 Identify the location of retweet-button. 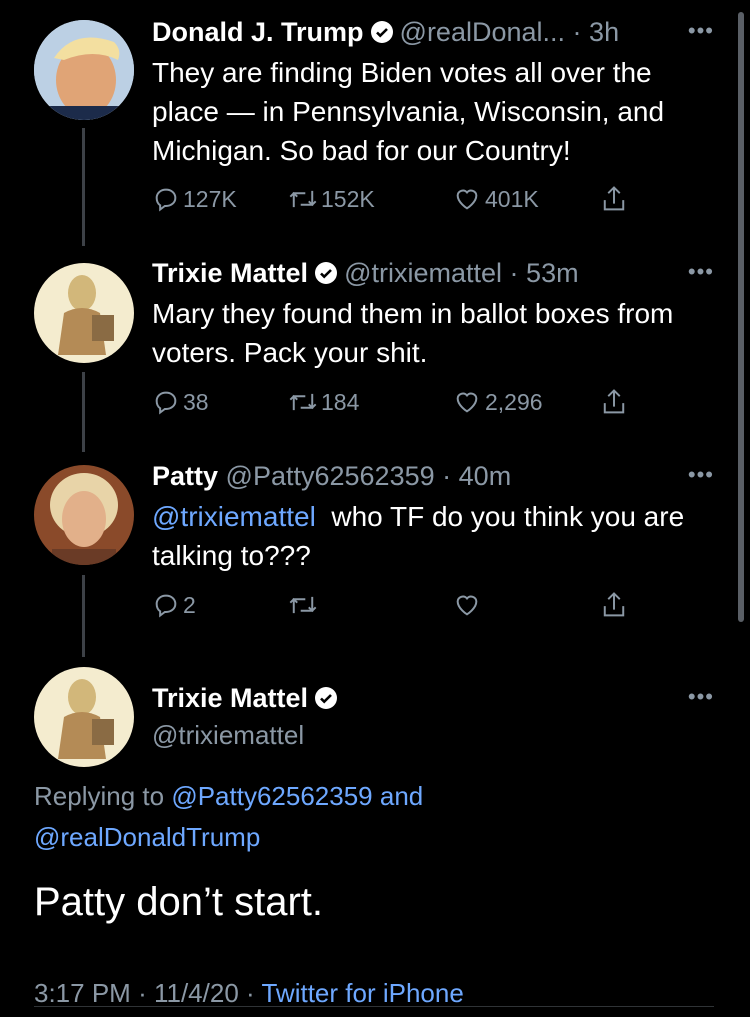
(304, 605).